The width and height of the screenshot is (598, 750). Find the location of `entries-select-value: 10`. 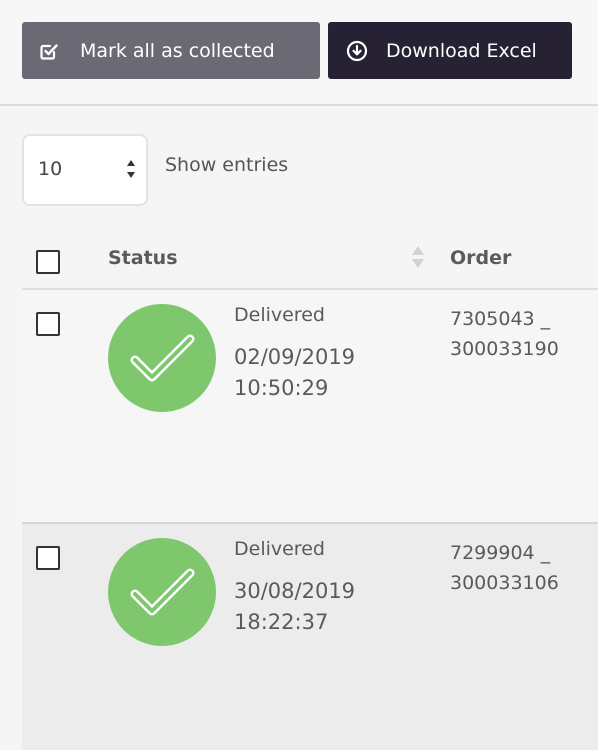

entries-select-value: 10 is located at coordinates (50, 169).